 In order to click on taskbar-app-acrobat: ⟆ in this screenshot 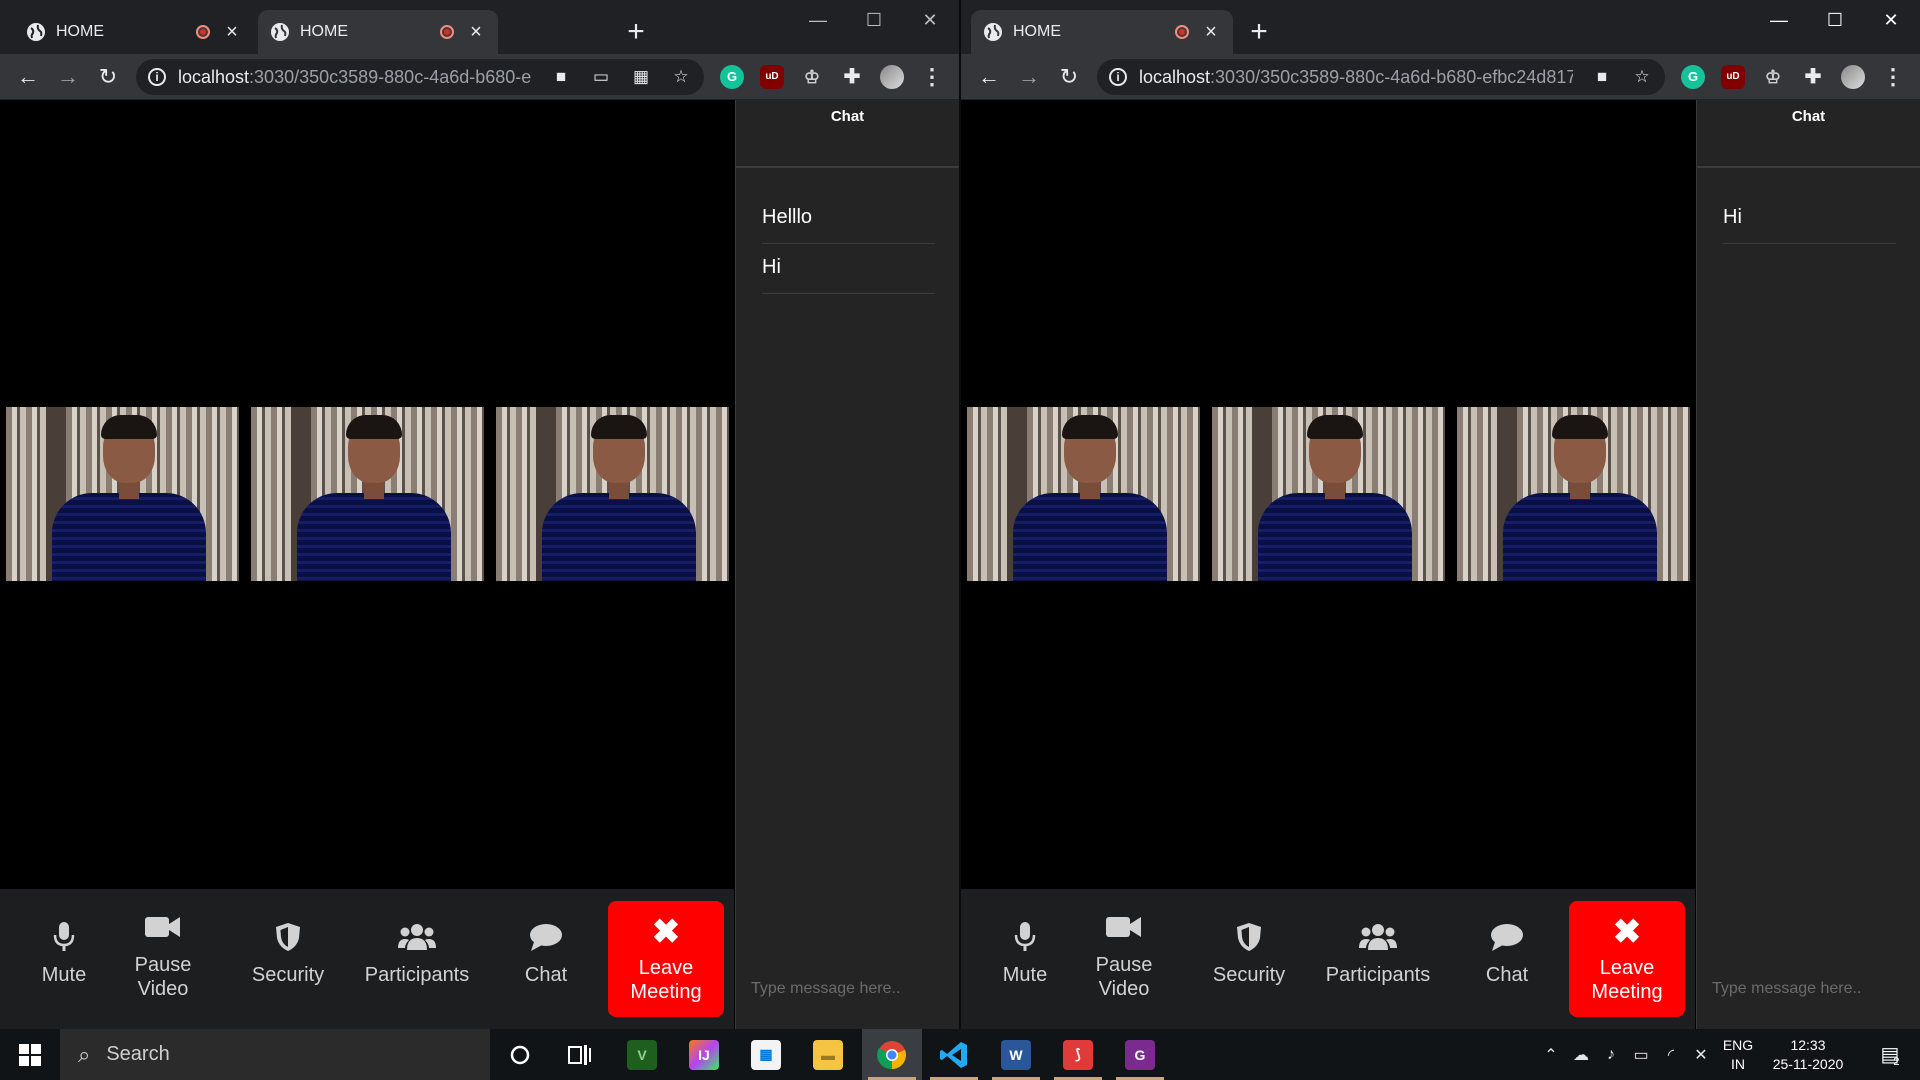, I will do `click(1078, 1054)`.